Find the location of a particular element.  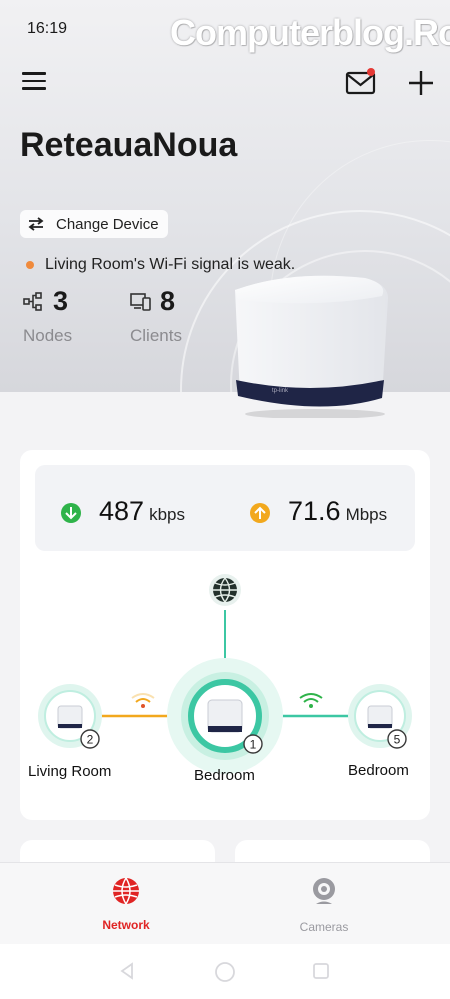

node-label-bedroom-main: Bedroom is located at coordinates (224, 775).